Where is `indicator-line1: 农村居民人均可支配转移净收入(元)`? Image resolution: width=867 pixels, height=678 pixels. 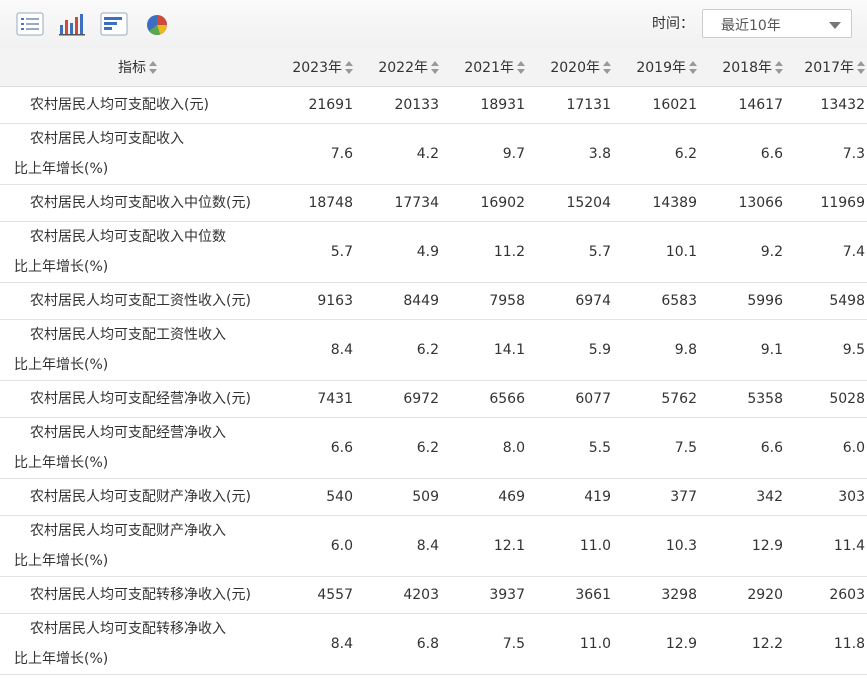 indicator-line1: 农村居民人均可支配转移净收入(元) is located at coordinates (140, 595).